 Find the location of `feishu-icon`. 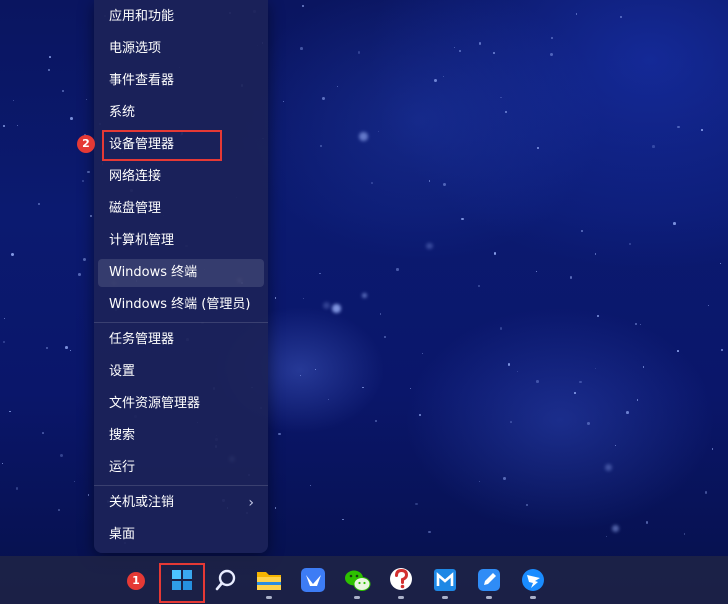

feishu-icon is located at coordinates (313, 580).